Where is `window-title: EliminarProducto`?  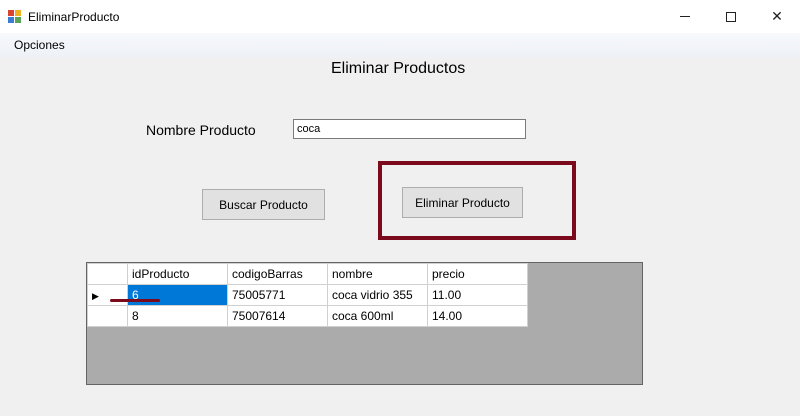
window-title: EliminarProducto is located at coordinates (74, 17).